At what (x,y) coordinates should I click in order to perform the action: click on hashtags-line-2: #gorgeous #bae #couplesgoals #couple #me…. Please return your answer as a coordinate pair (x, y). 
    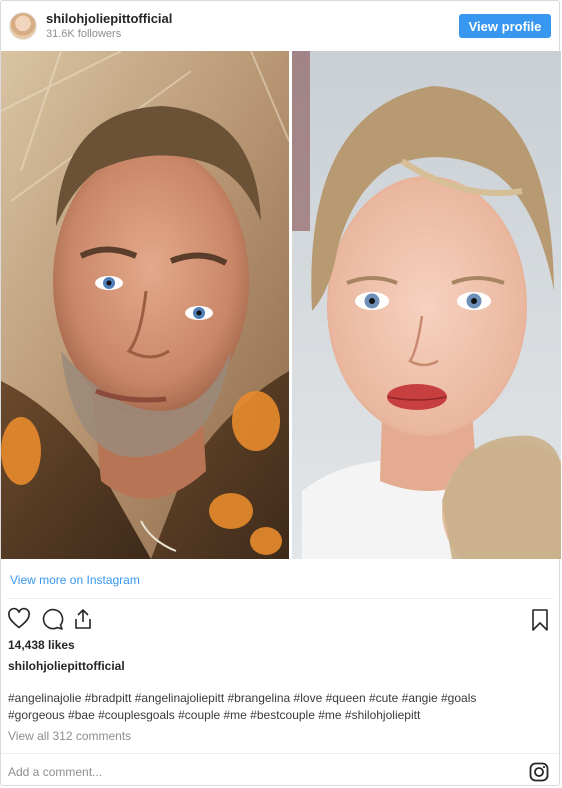
    Looking at the image, I should click on (278, 715).